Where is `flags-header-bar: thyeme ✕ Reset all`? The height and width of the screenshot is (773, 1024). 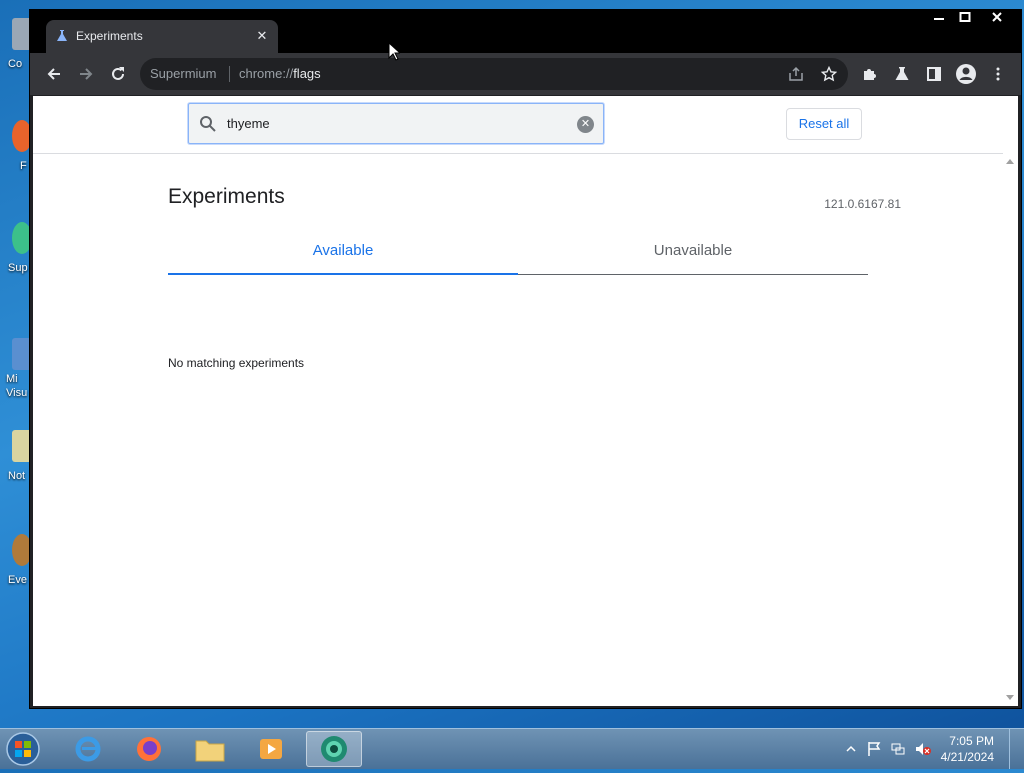
flags-header-bar: thyeme ✕ Reset all is located at coordinates (525, 125).